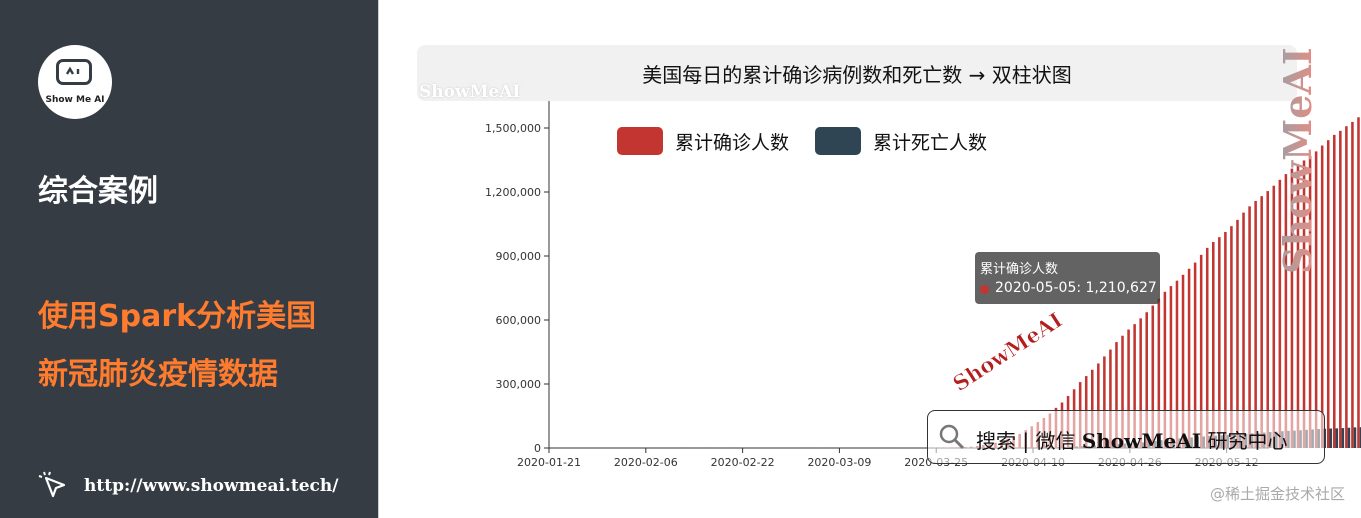  I want to click on chart-legend: 累计确诊人数 累计死亡人数, so click(802, 141).